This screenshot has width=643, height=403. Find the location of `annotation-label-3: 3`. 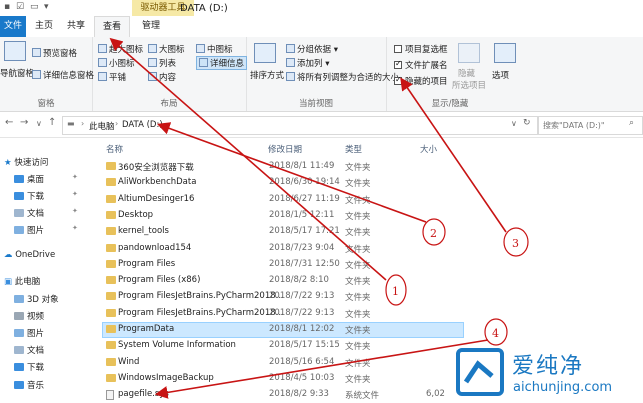

annotation-label-3: 3 is located at coordinates (515, 243).